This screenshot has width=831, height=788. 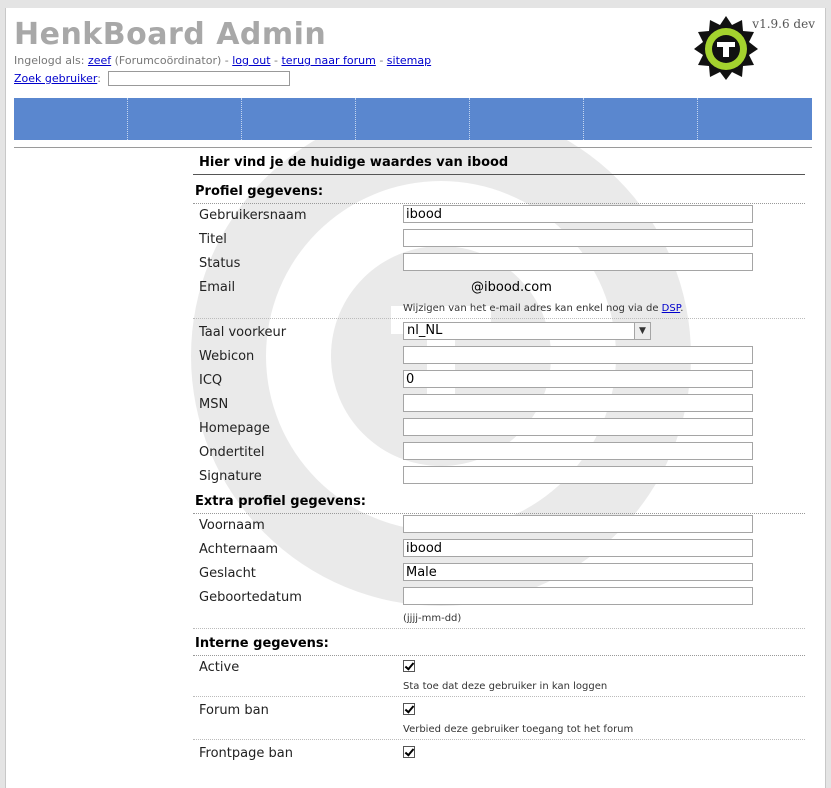 I want to click on status-label: Status, so click(x=220, y=263).